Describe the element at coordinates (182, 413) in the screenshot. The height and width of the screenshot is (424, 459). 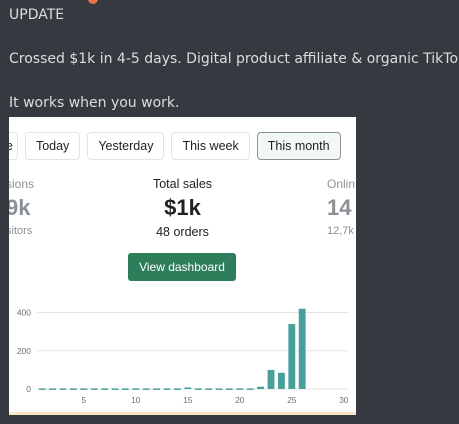
I see `card-bottom-strip` at that location.